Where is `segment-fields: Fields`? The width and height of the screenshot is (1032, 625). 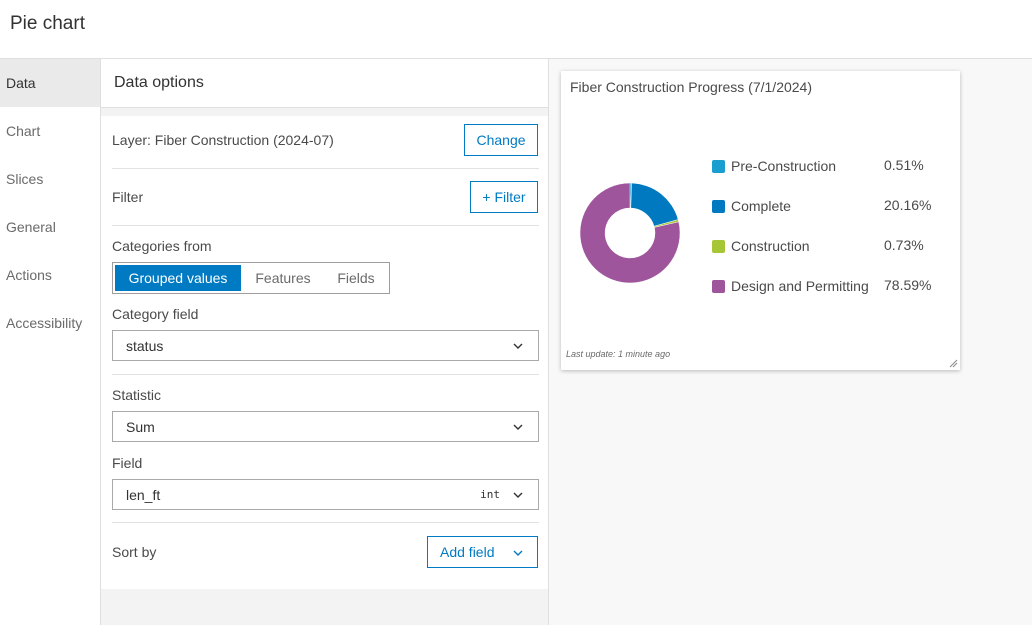
segment-fields: Fields is located at coordinates (356, 278).